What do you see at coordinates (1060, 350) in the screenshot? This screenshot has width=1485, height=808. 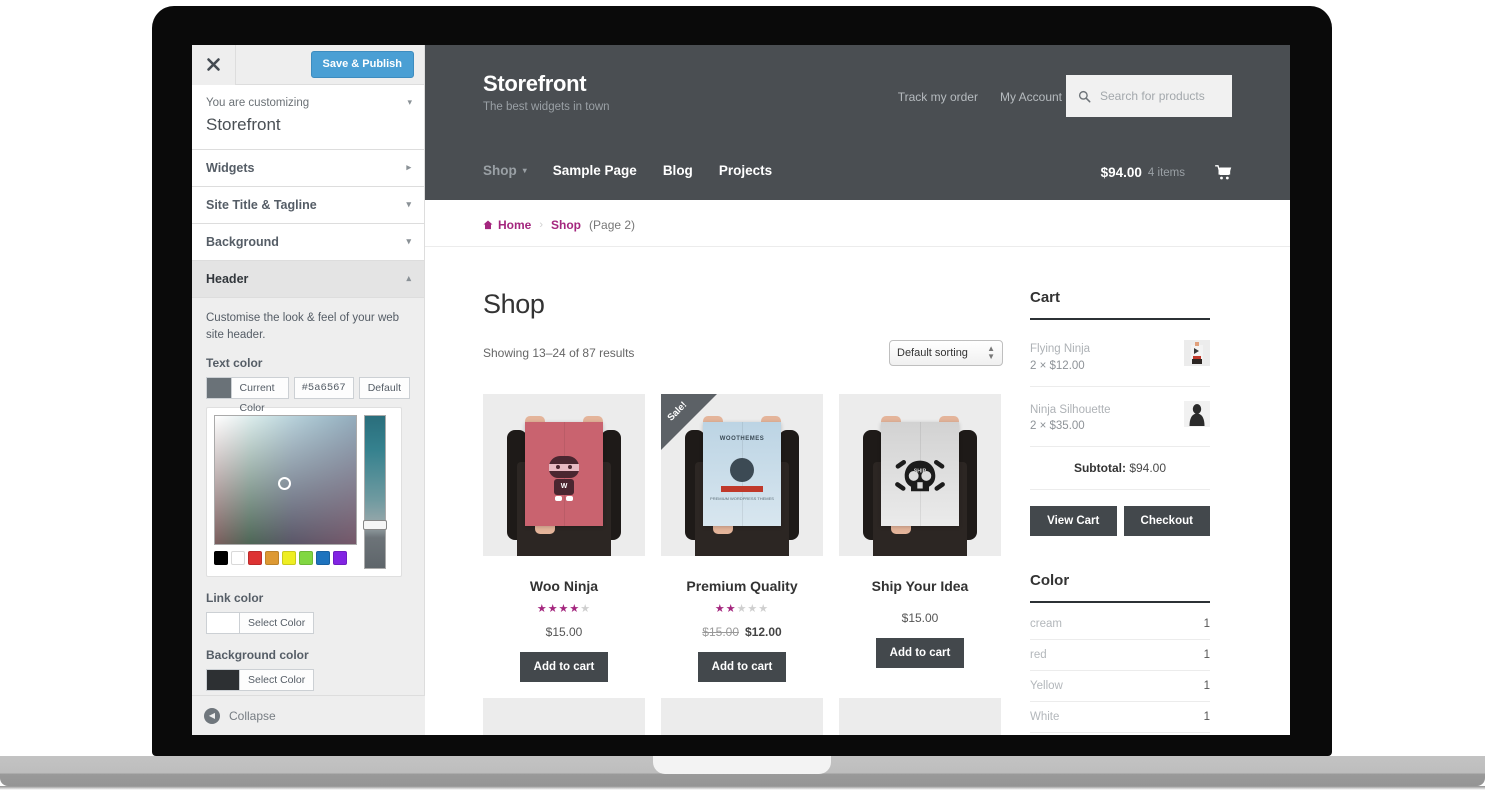 I see `cart-item-name: Flying Ninja` at bounding box center [1060, 350].